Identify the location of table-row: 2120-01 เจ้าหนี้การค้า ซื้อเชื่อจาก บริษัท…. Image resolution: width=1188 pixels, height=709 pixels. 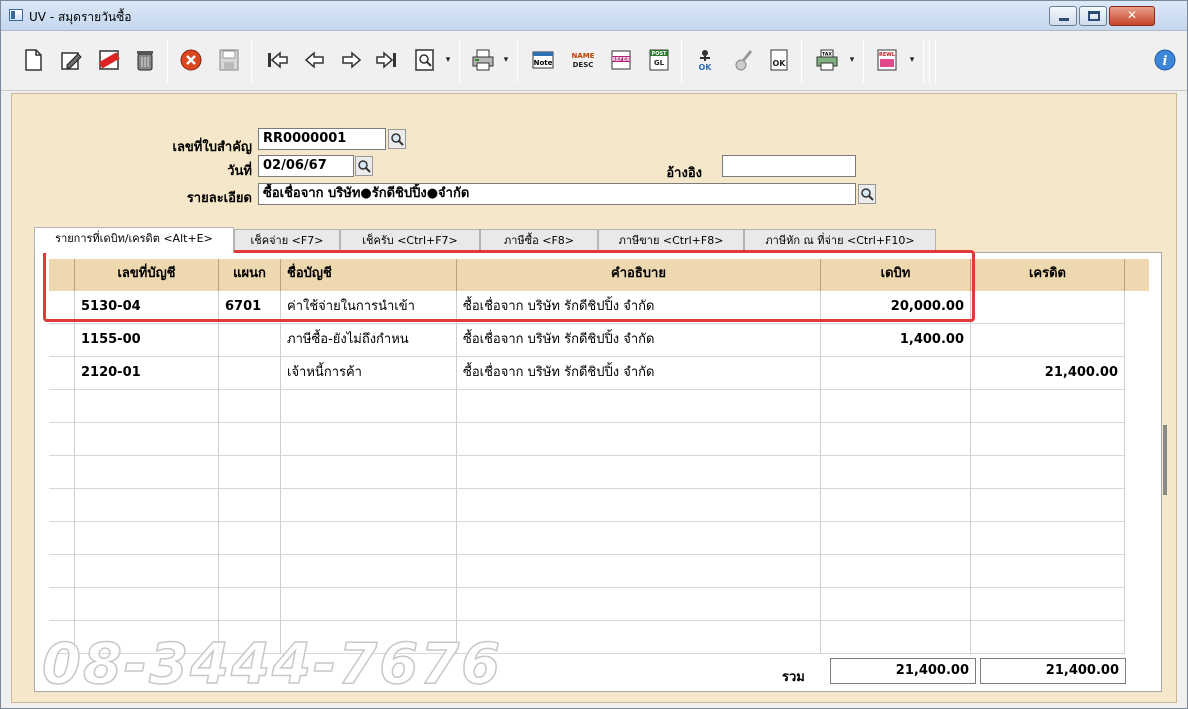
(599, 373).